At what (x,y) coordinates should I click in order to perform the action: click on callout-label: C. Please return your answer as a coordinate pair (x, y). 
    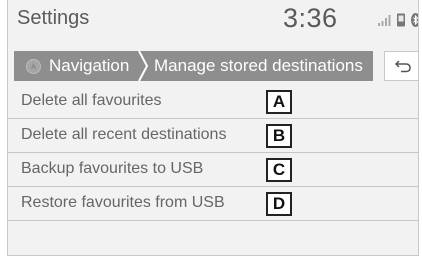
    Looking at the image, I should click on (279, 170).